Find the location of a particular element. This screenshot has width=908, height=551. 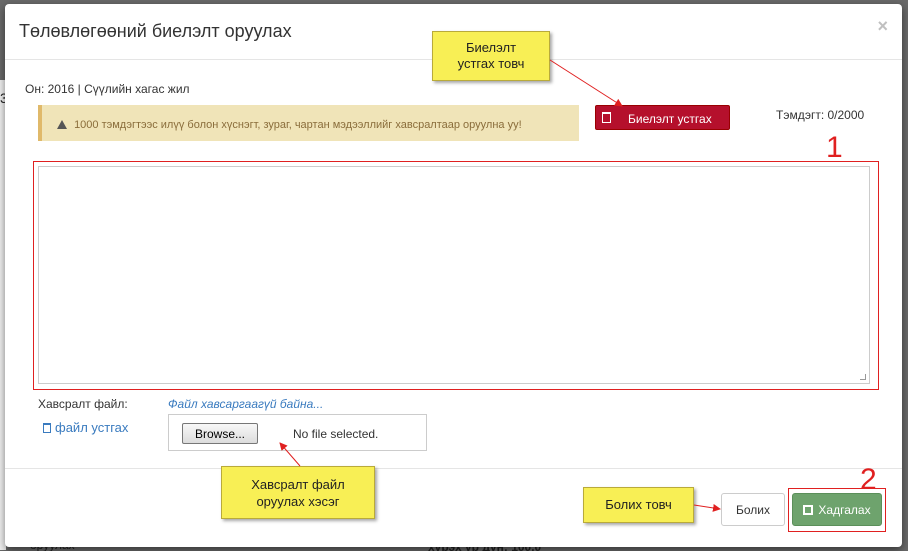

delete-performance-button: Биелэлт устгах is located at coordinates (662, 117).